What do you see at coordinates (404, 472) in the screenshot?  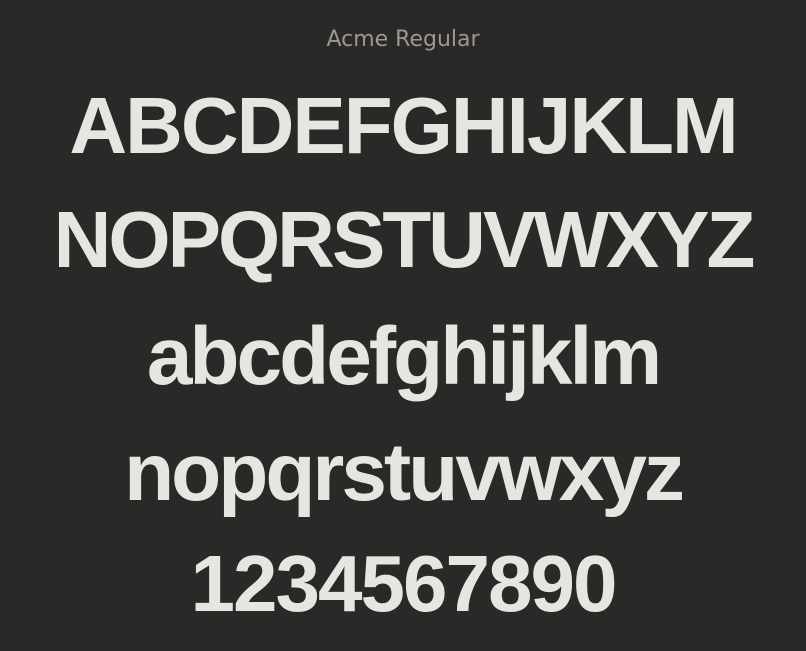 I see `lowercase-line-2: nopqrstuvwxyz` at bounding box center [404, 472].